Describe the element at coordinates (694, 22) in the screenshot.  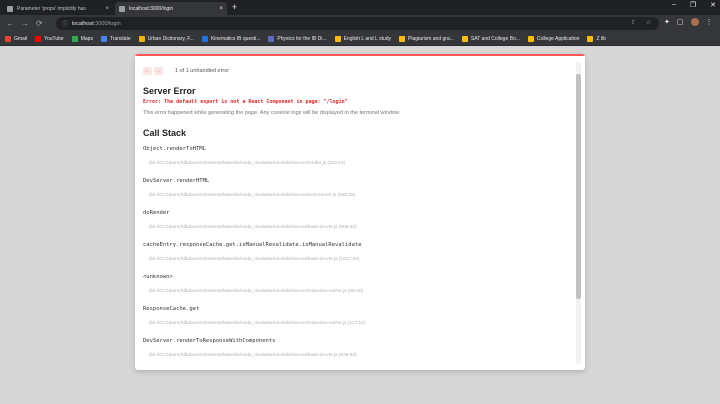
I see `profile-avatar` at that location.